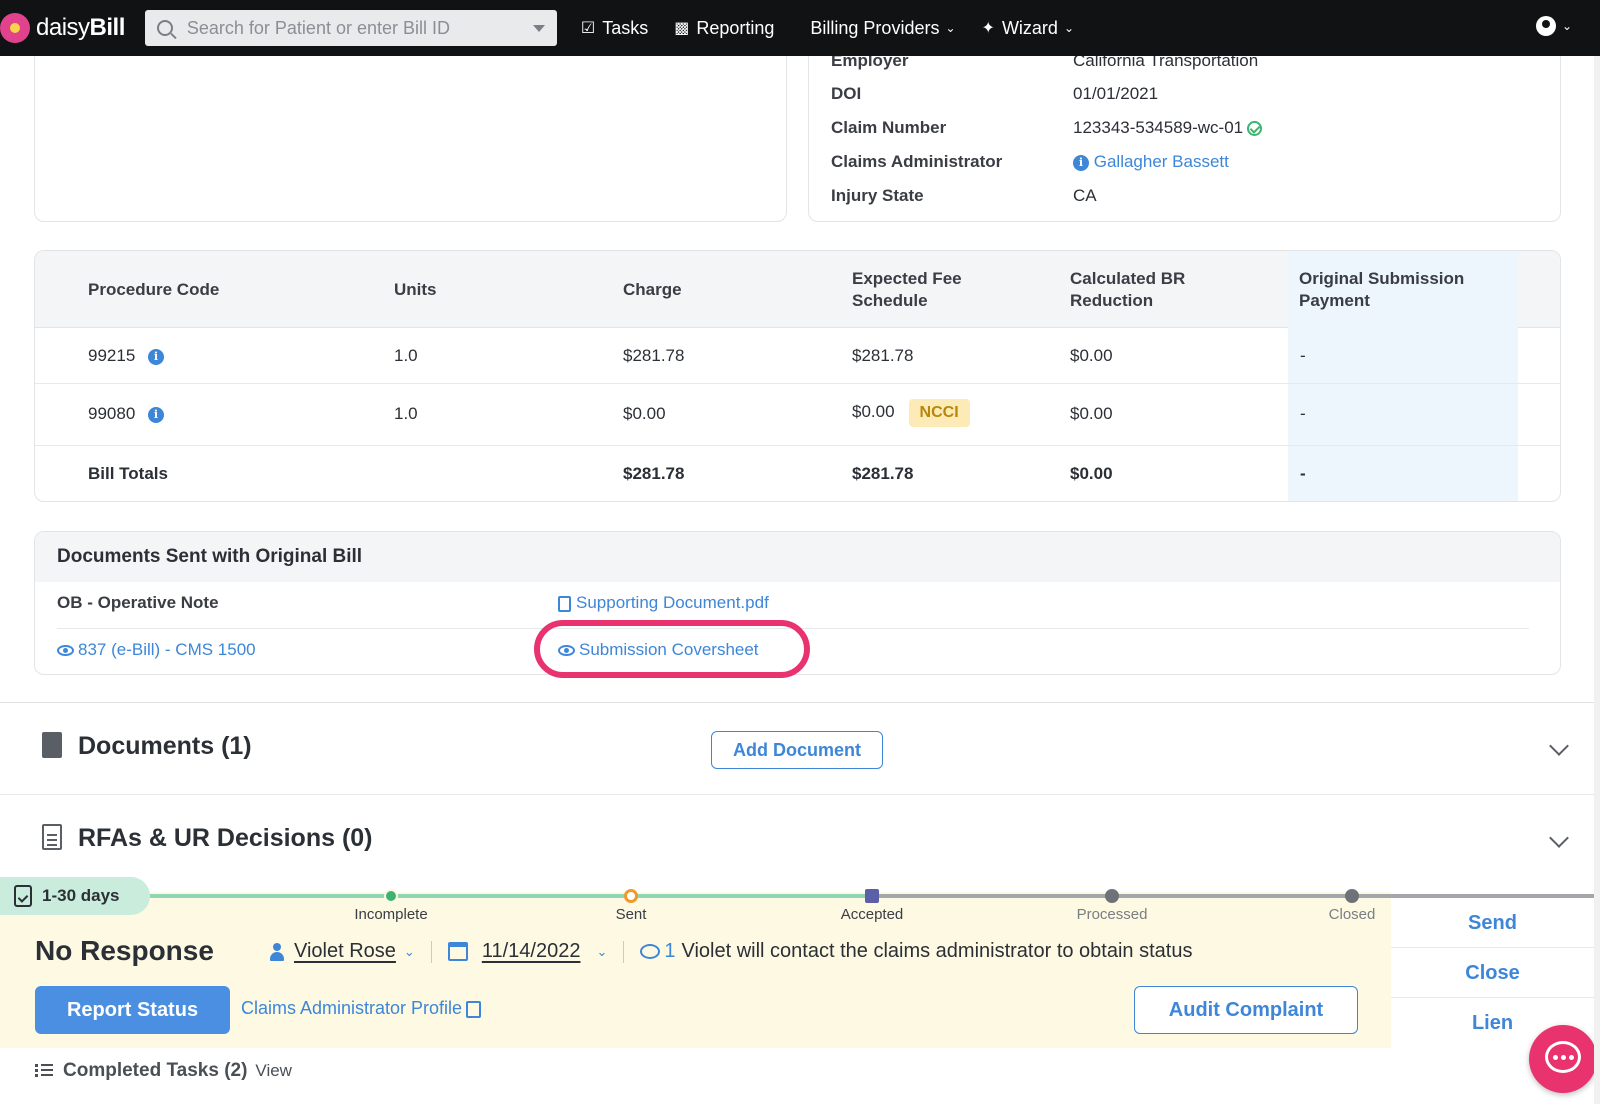  What do you see at coordinates (156, 650) in the screenshot?
I see `cms1500-link: 837 (e-Bill) - CMS 1500` at bounding box center [156, 650].